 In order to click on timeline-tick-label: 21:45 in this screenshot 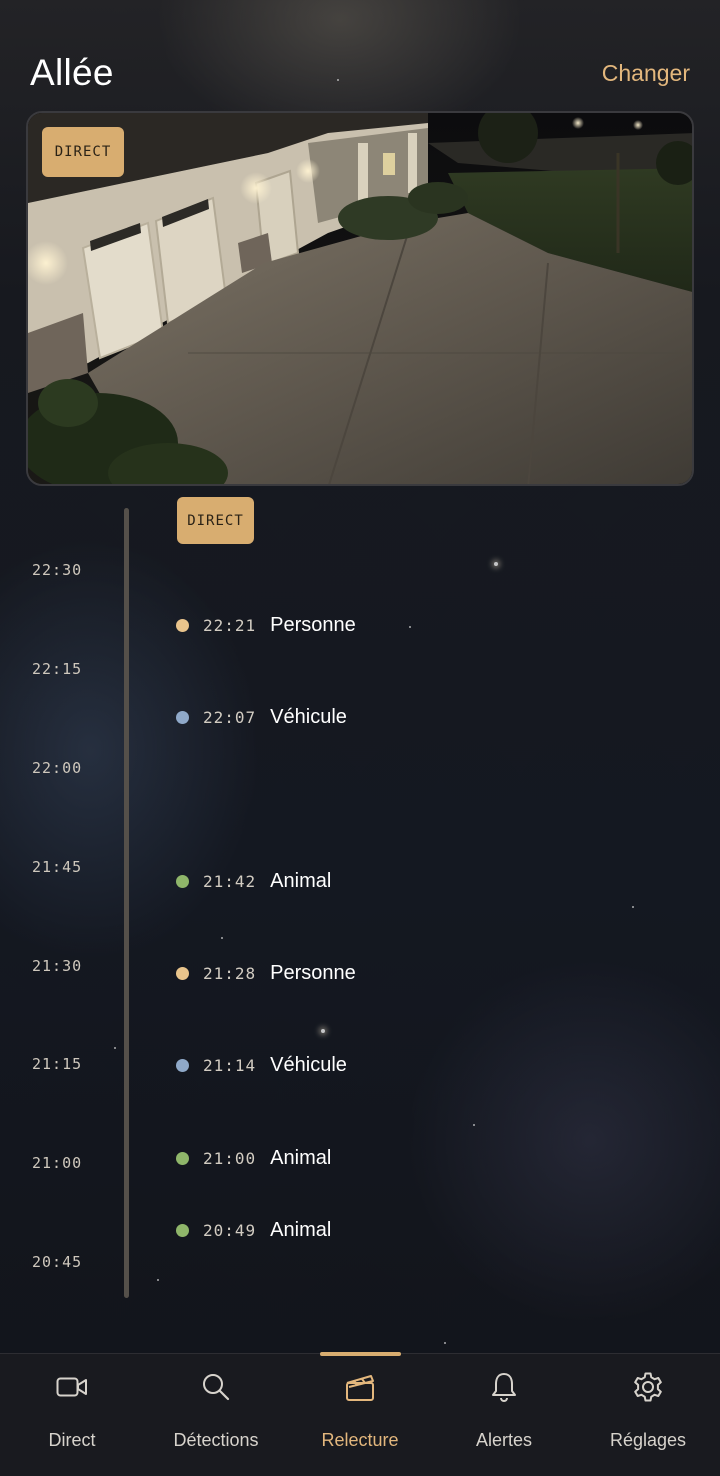, I will do `click(57, 867)`.